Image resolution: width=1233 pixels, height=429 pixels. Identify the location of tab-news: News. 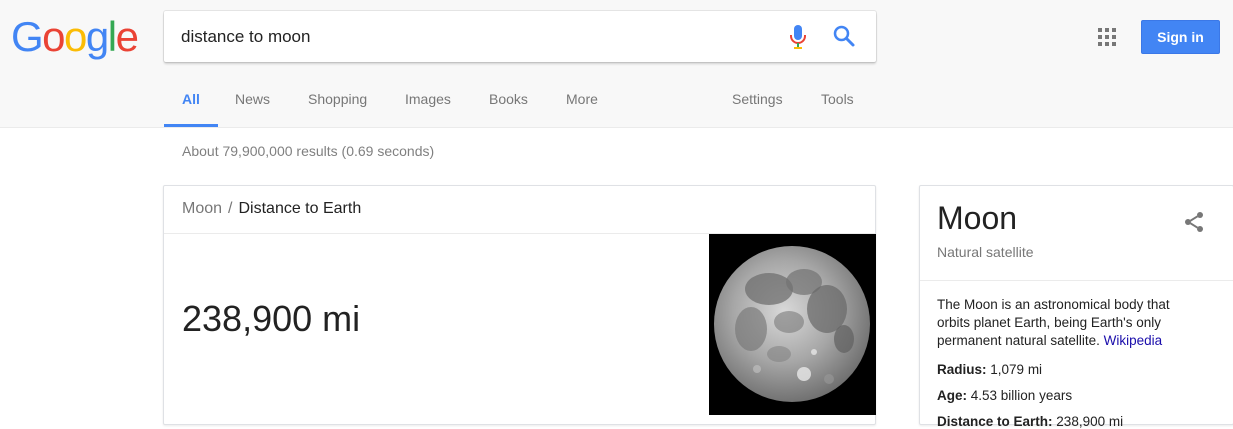
(252, 99).